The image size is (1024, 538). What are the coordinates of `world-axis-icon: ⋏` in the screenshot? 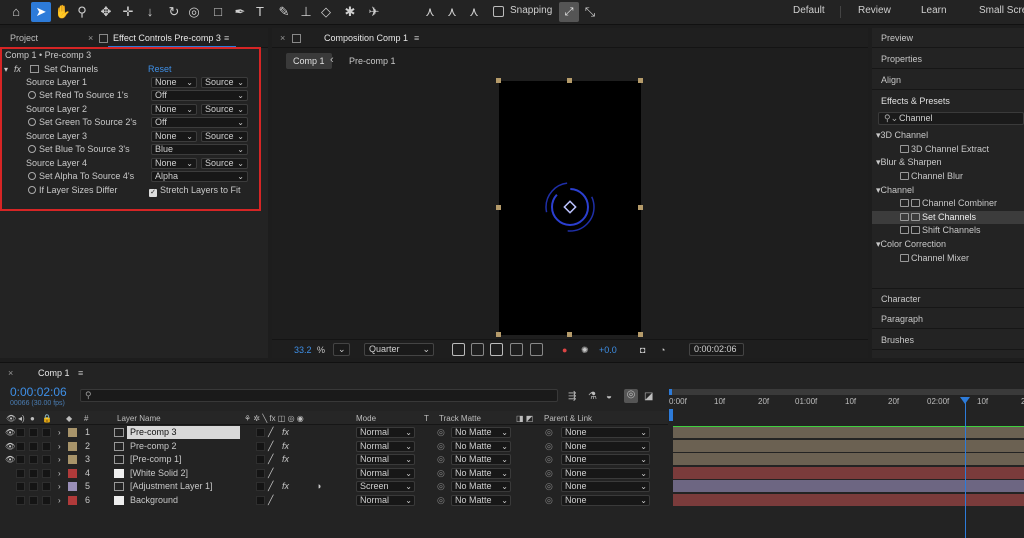 It's located at (452, 12).